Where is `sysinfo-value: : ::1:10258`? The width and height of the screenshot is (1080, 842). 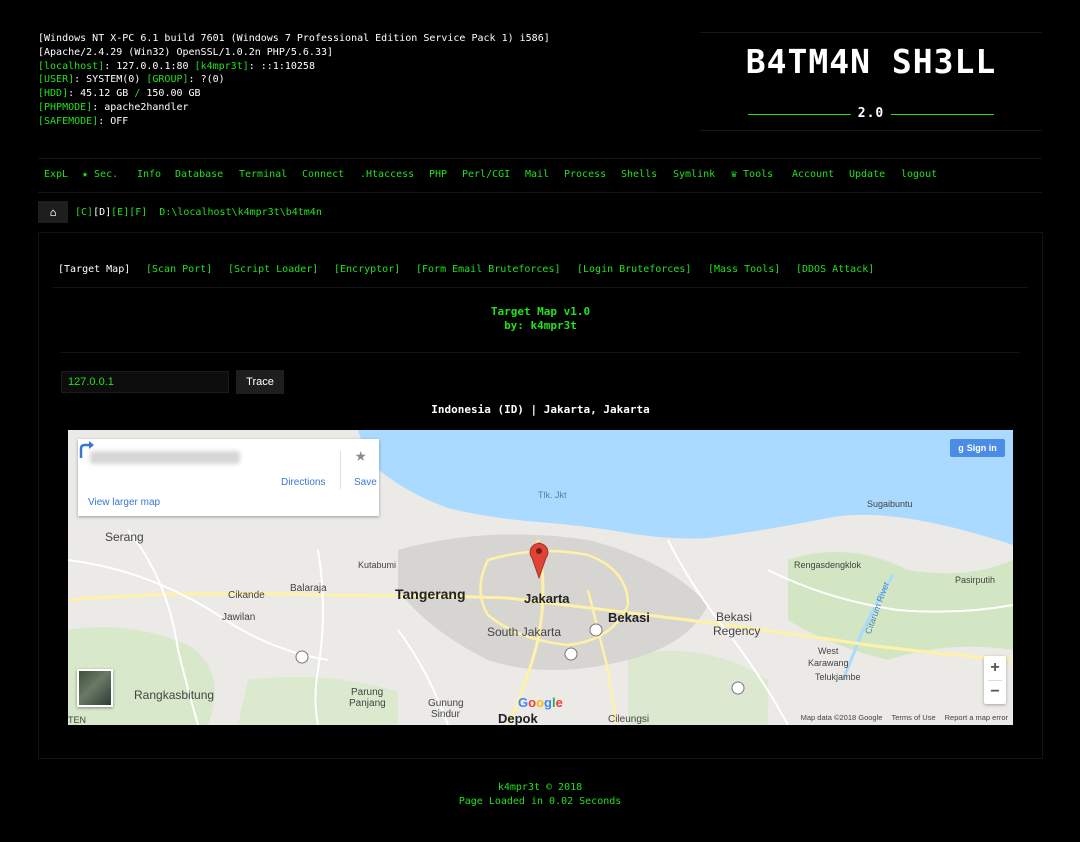 sysinfo-value: : ::1:10258 is located at coordinates (281, 66).